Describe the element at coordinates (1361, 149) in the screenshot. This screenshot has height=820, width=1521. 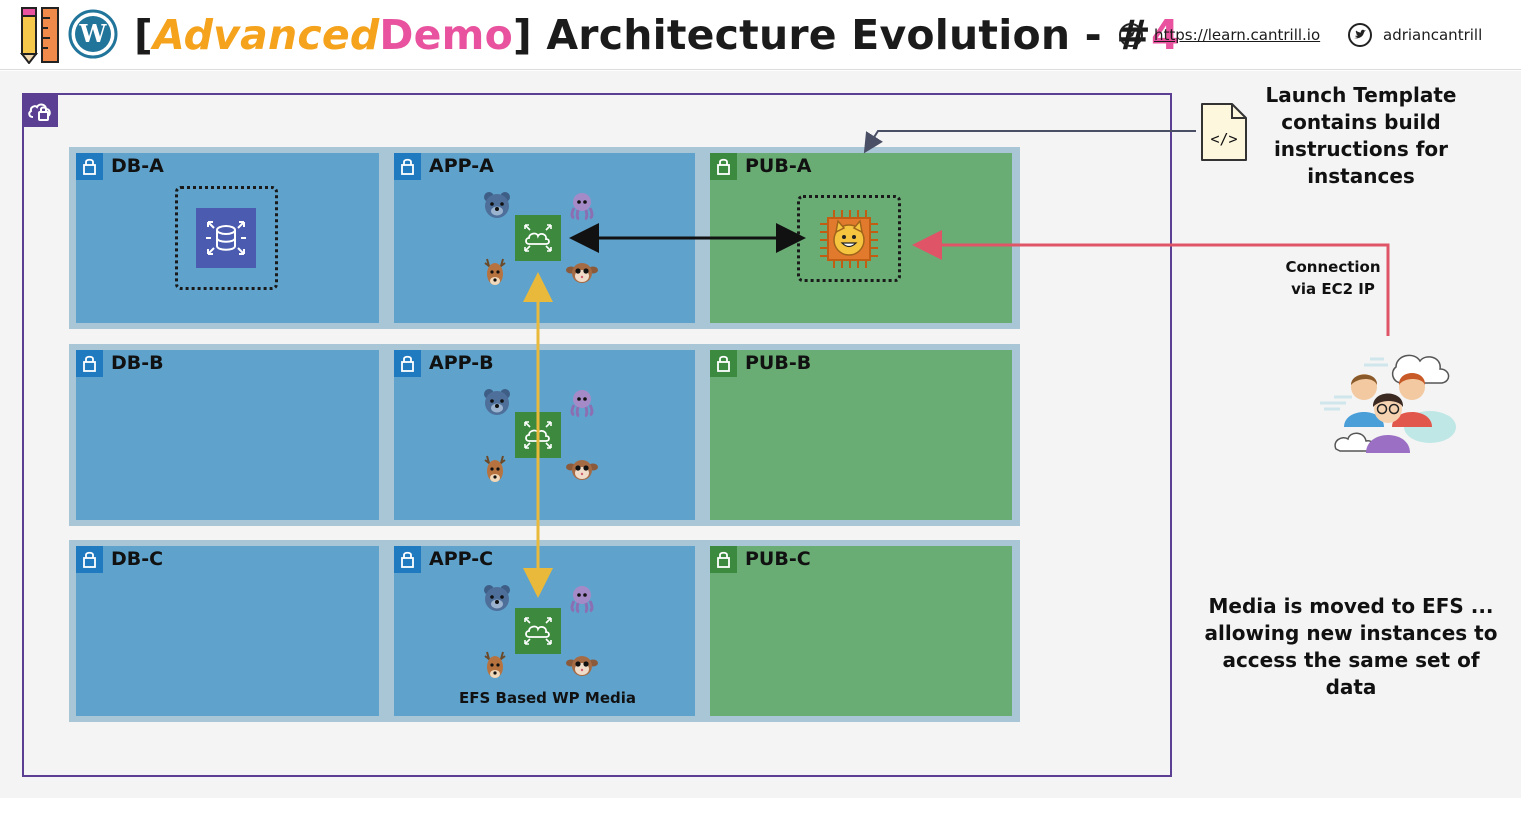
I see `note-line: instructions for` at that location.